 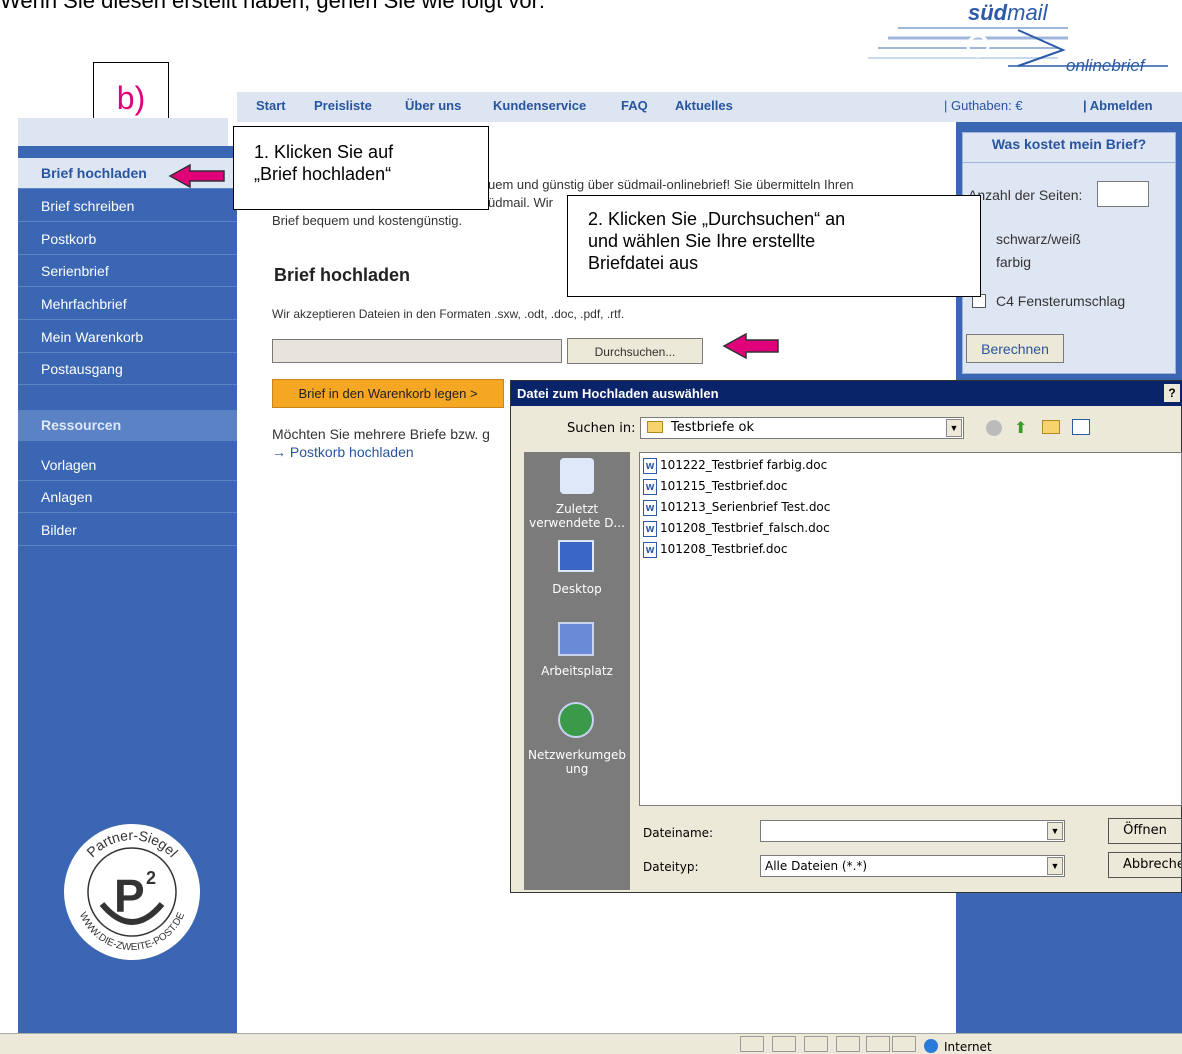 What do you see at coordinates (417, 351) in the screenshot?
I see `file-path-input` at bounding box center [417, 351].